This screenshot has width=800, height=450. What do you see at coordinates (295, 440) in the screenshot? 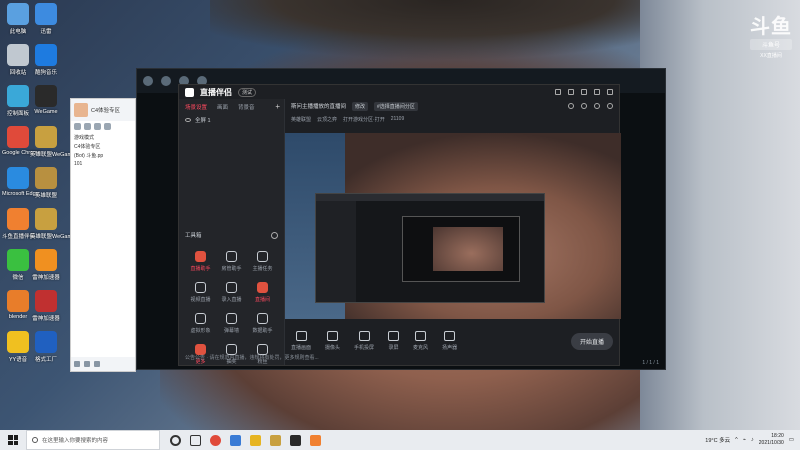
I see `wegame-icon` at bounding box center [295, 440].